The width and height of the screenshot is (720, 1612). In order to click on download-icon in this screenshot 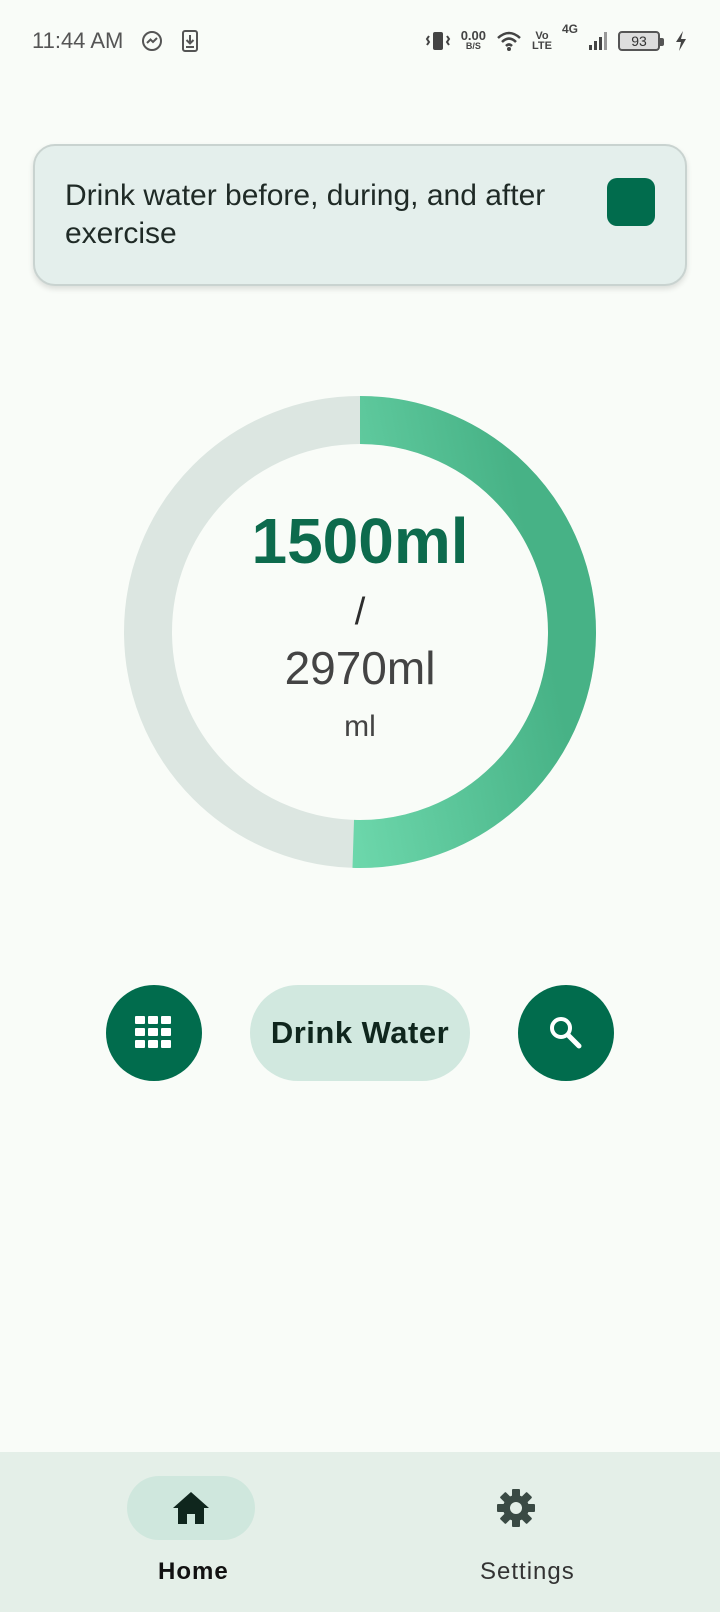, I will do `click(190, 41)`.